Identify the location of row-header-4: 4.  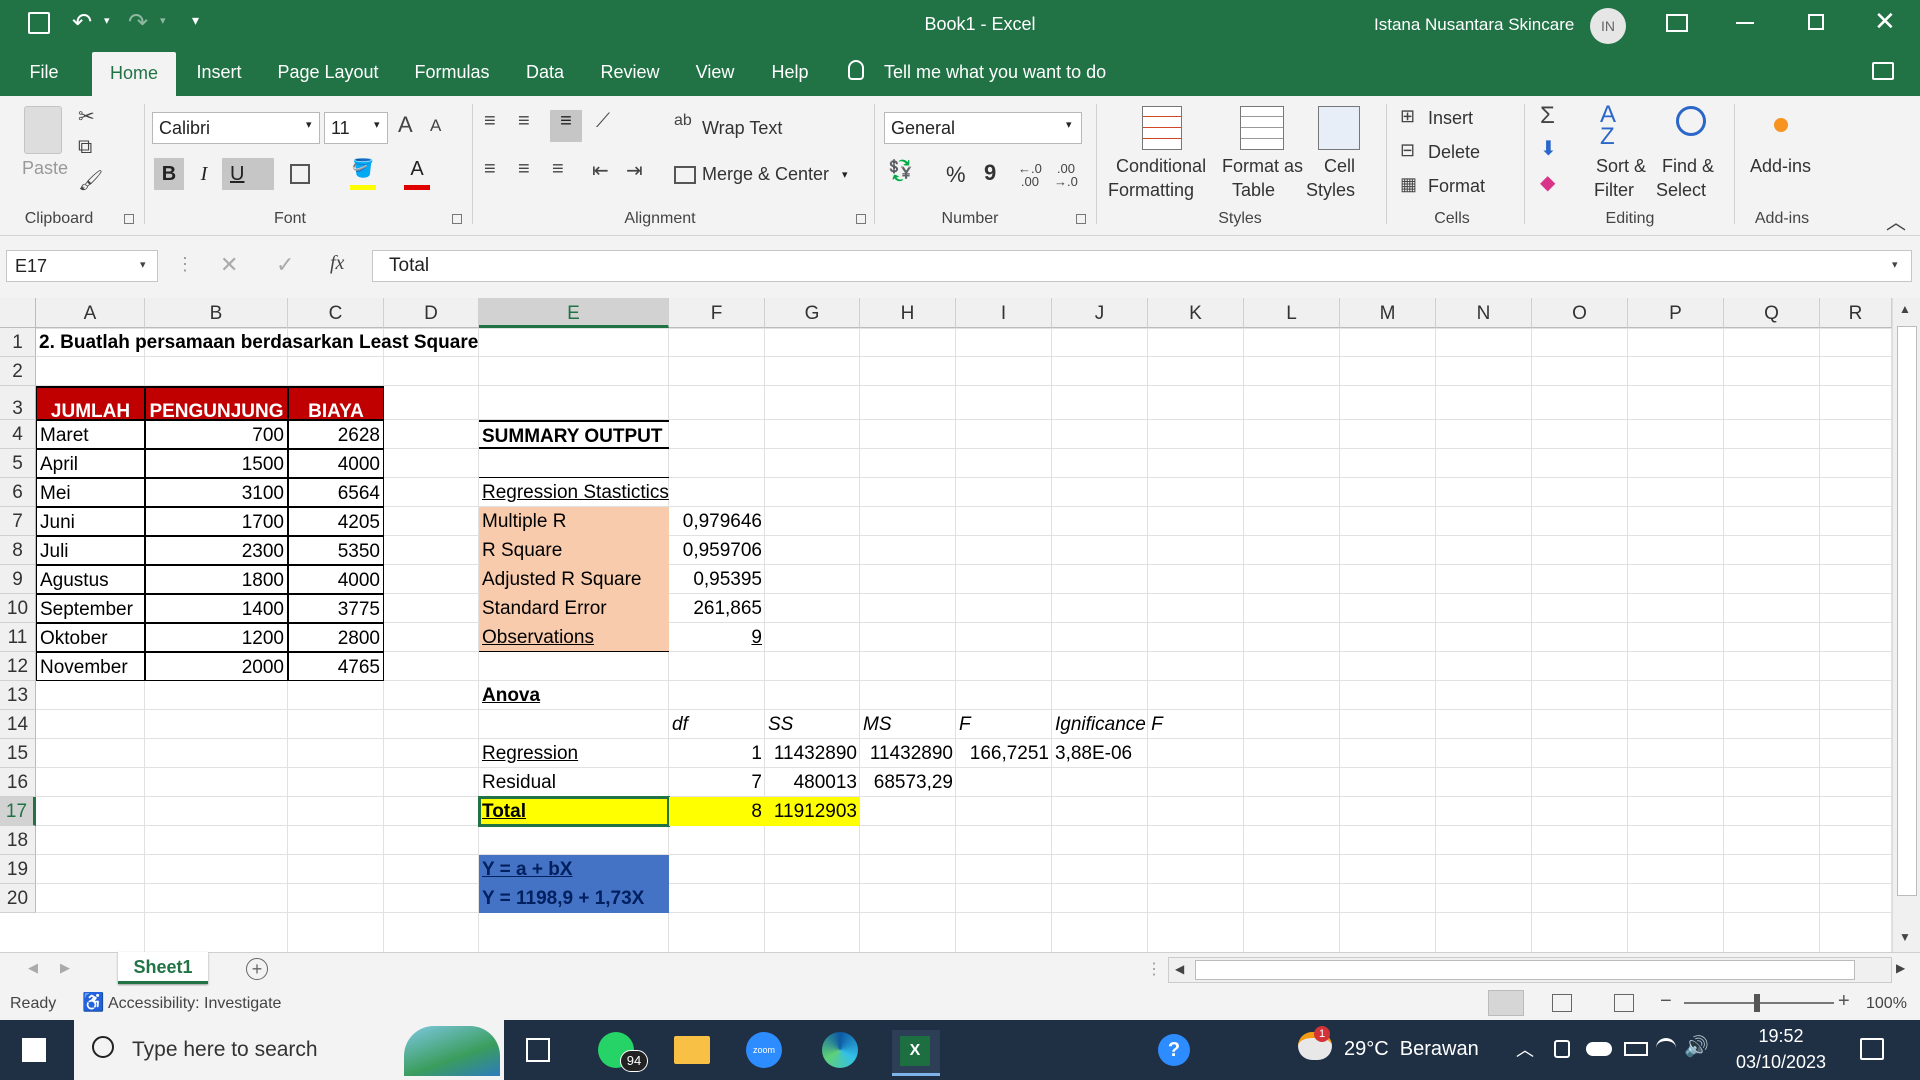
(18, 434).